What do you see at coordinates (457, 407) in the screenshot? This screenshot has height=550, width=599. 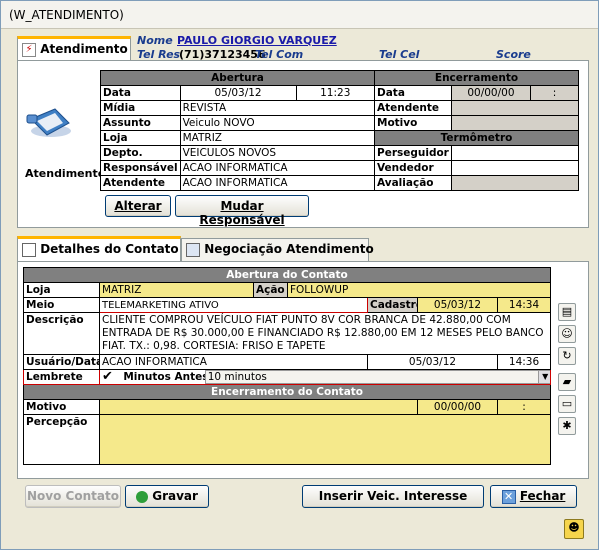 I see `motivo-data: 00/00/00` at bounding box center [457, 407].